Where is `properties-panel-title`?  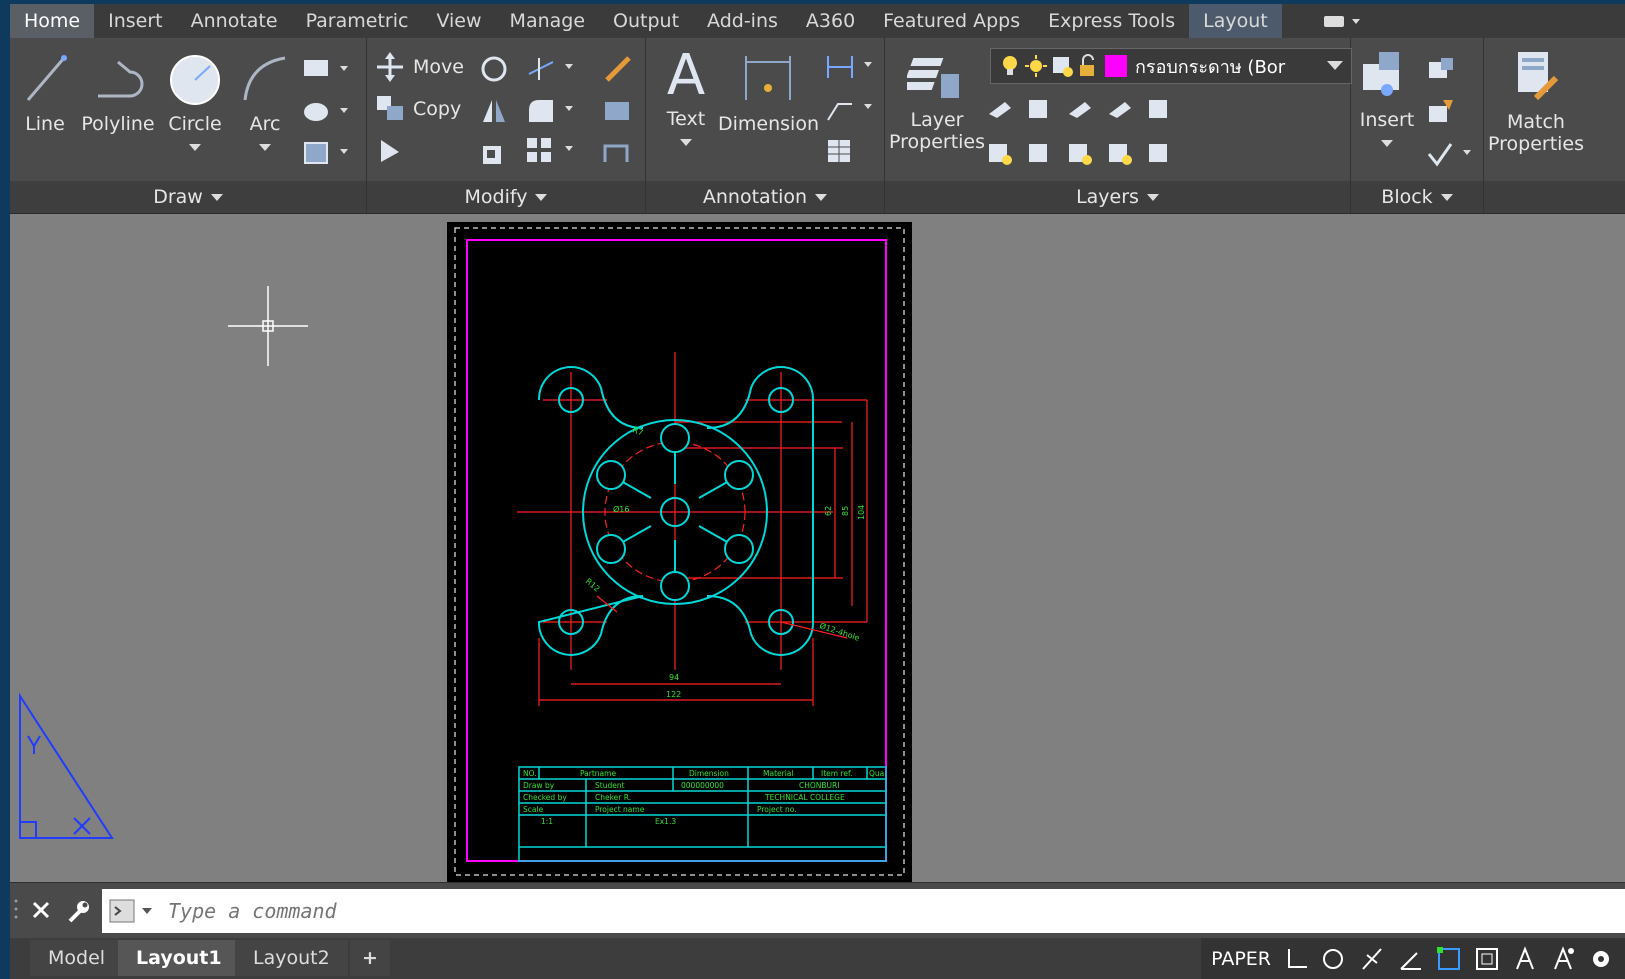 properties-panel-title is located at coordinates (1554, 197).